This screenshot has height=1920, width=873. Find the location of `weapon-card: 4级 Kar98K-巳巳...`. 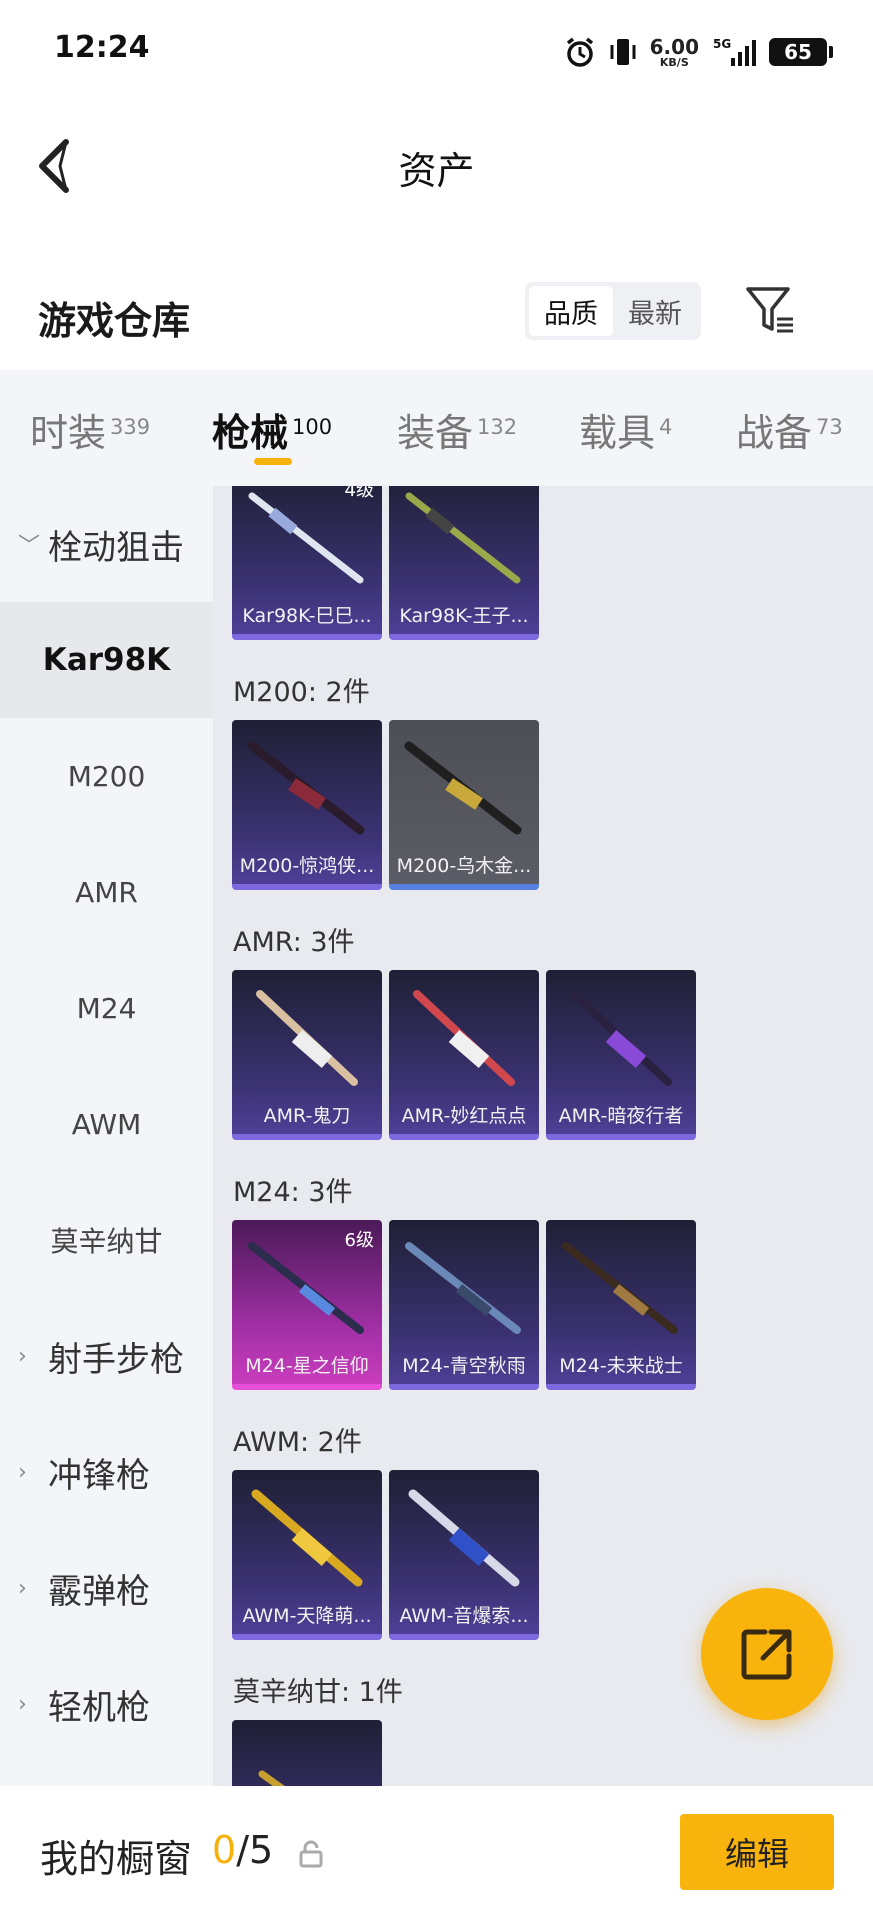

weapon-card: 4级 Kar98K-巳巳... is located at coordinates (307, 563).